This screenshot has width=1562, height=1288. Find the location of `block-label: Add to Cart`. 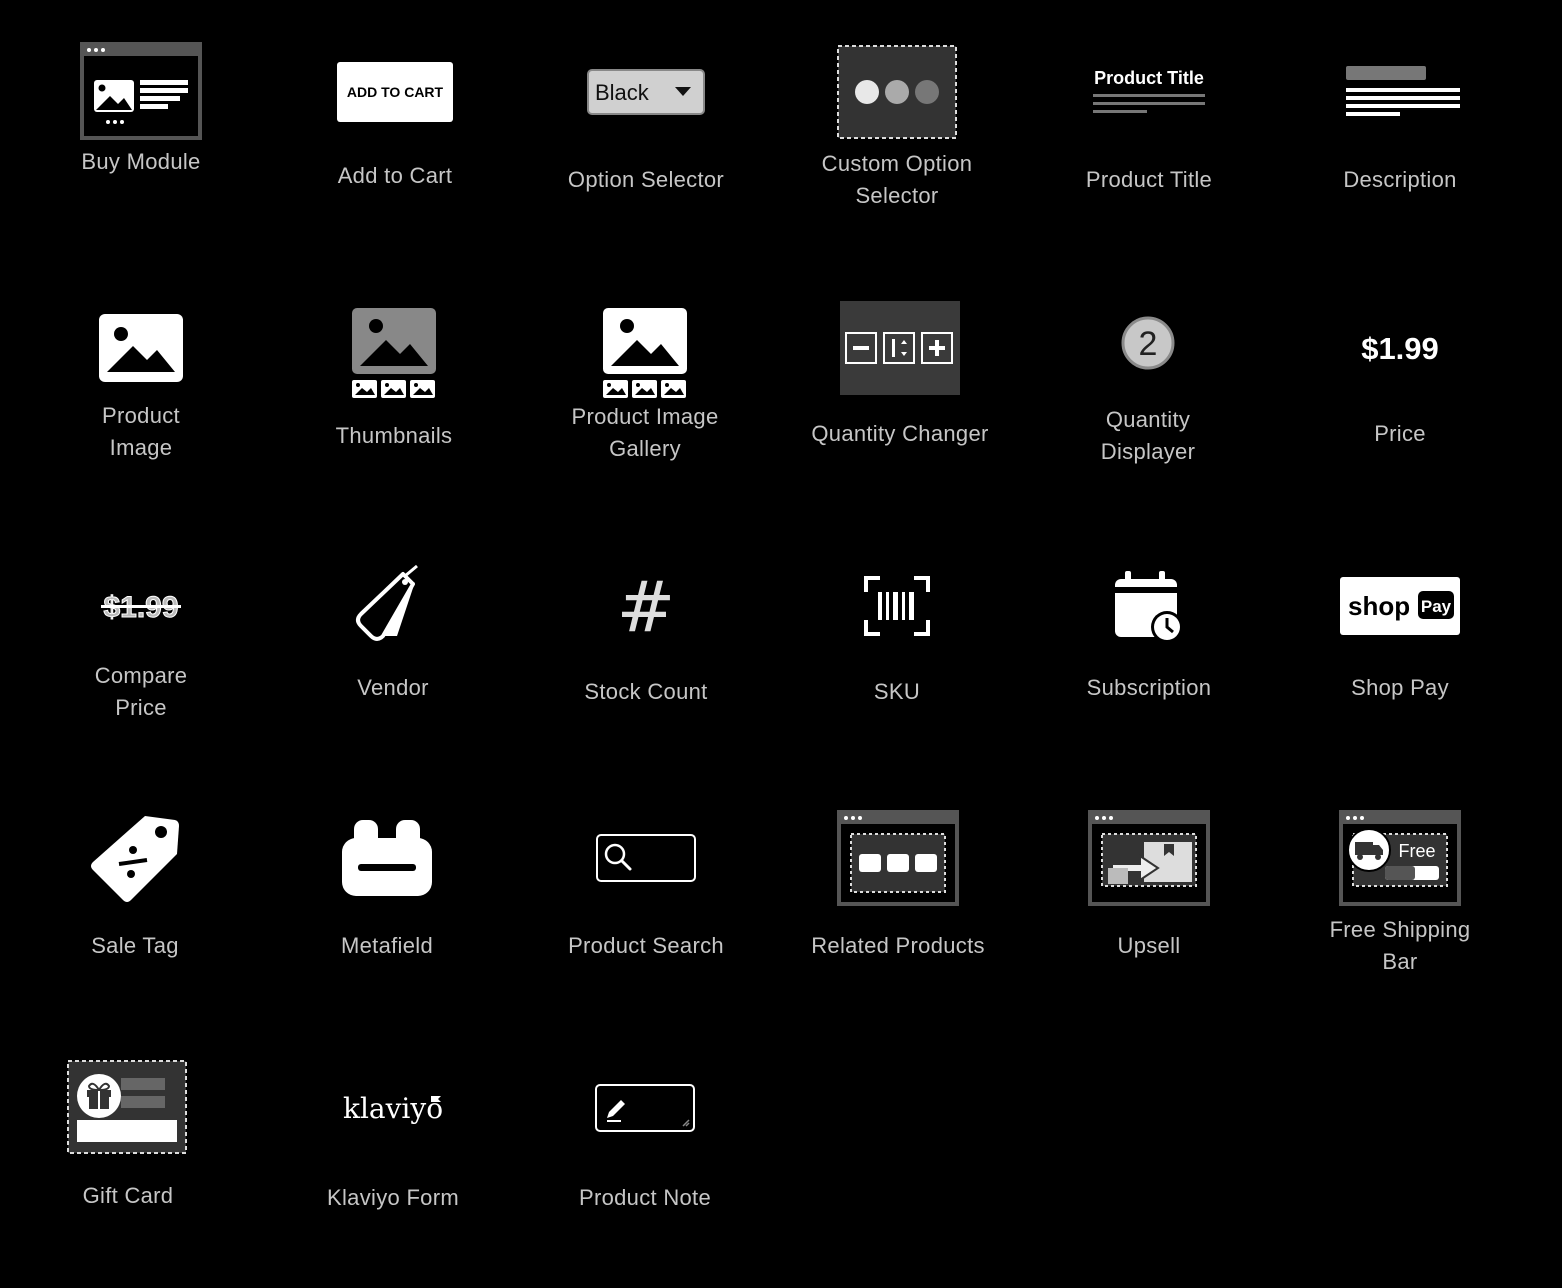

block-label: Add to Cart is located at coordinates (395, 175).